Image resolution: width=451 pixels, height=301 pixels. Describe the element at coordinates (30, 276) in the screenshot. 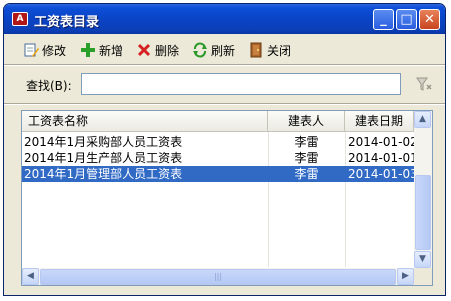

I see `scroll-left-button: ◀` at that location.